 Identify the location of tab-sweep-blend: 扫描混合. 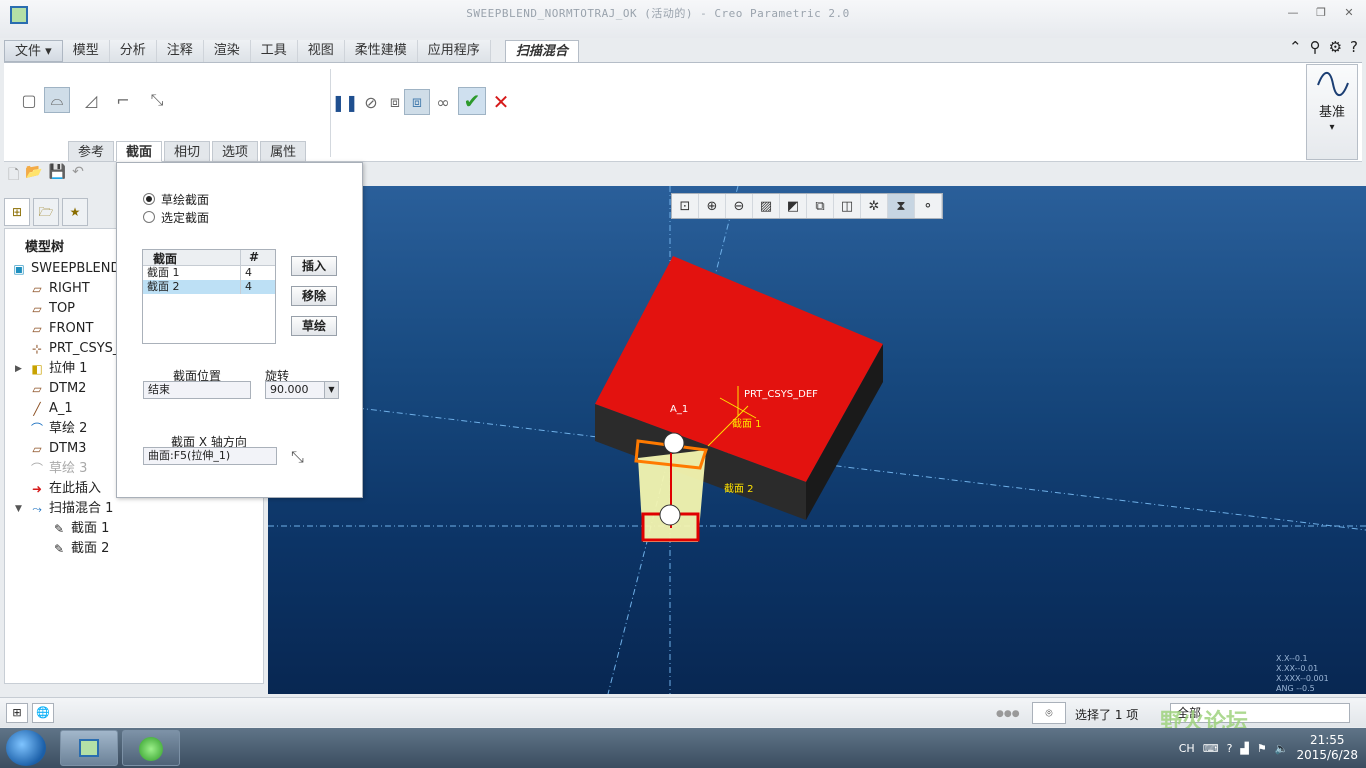
(541, 51).